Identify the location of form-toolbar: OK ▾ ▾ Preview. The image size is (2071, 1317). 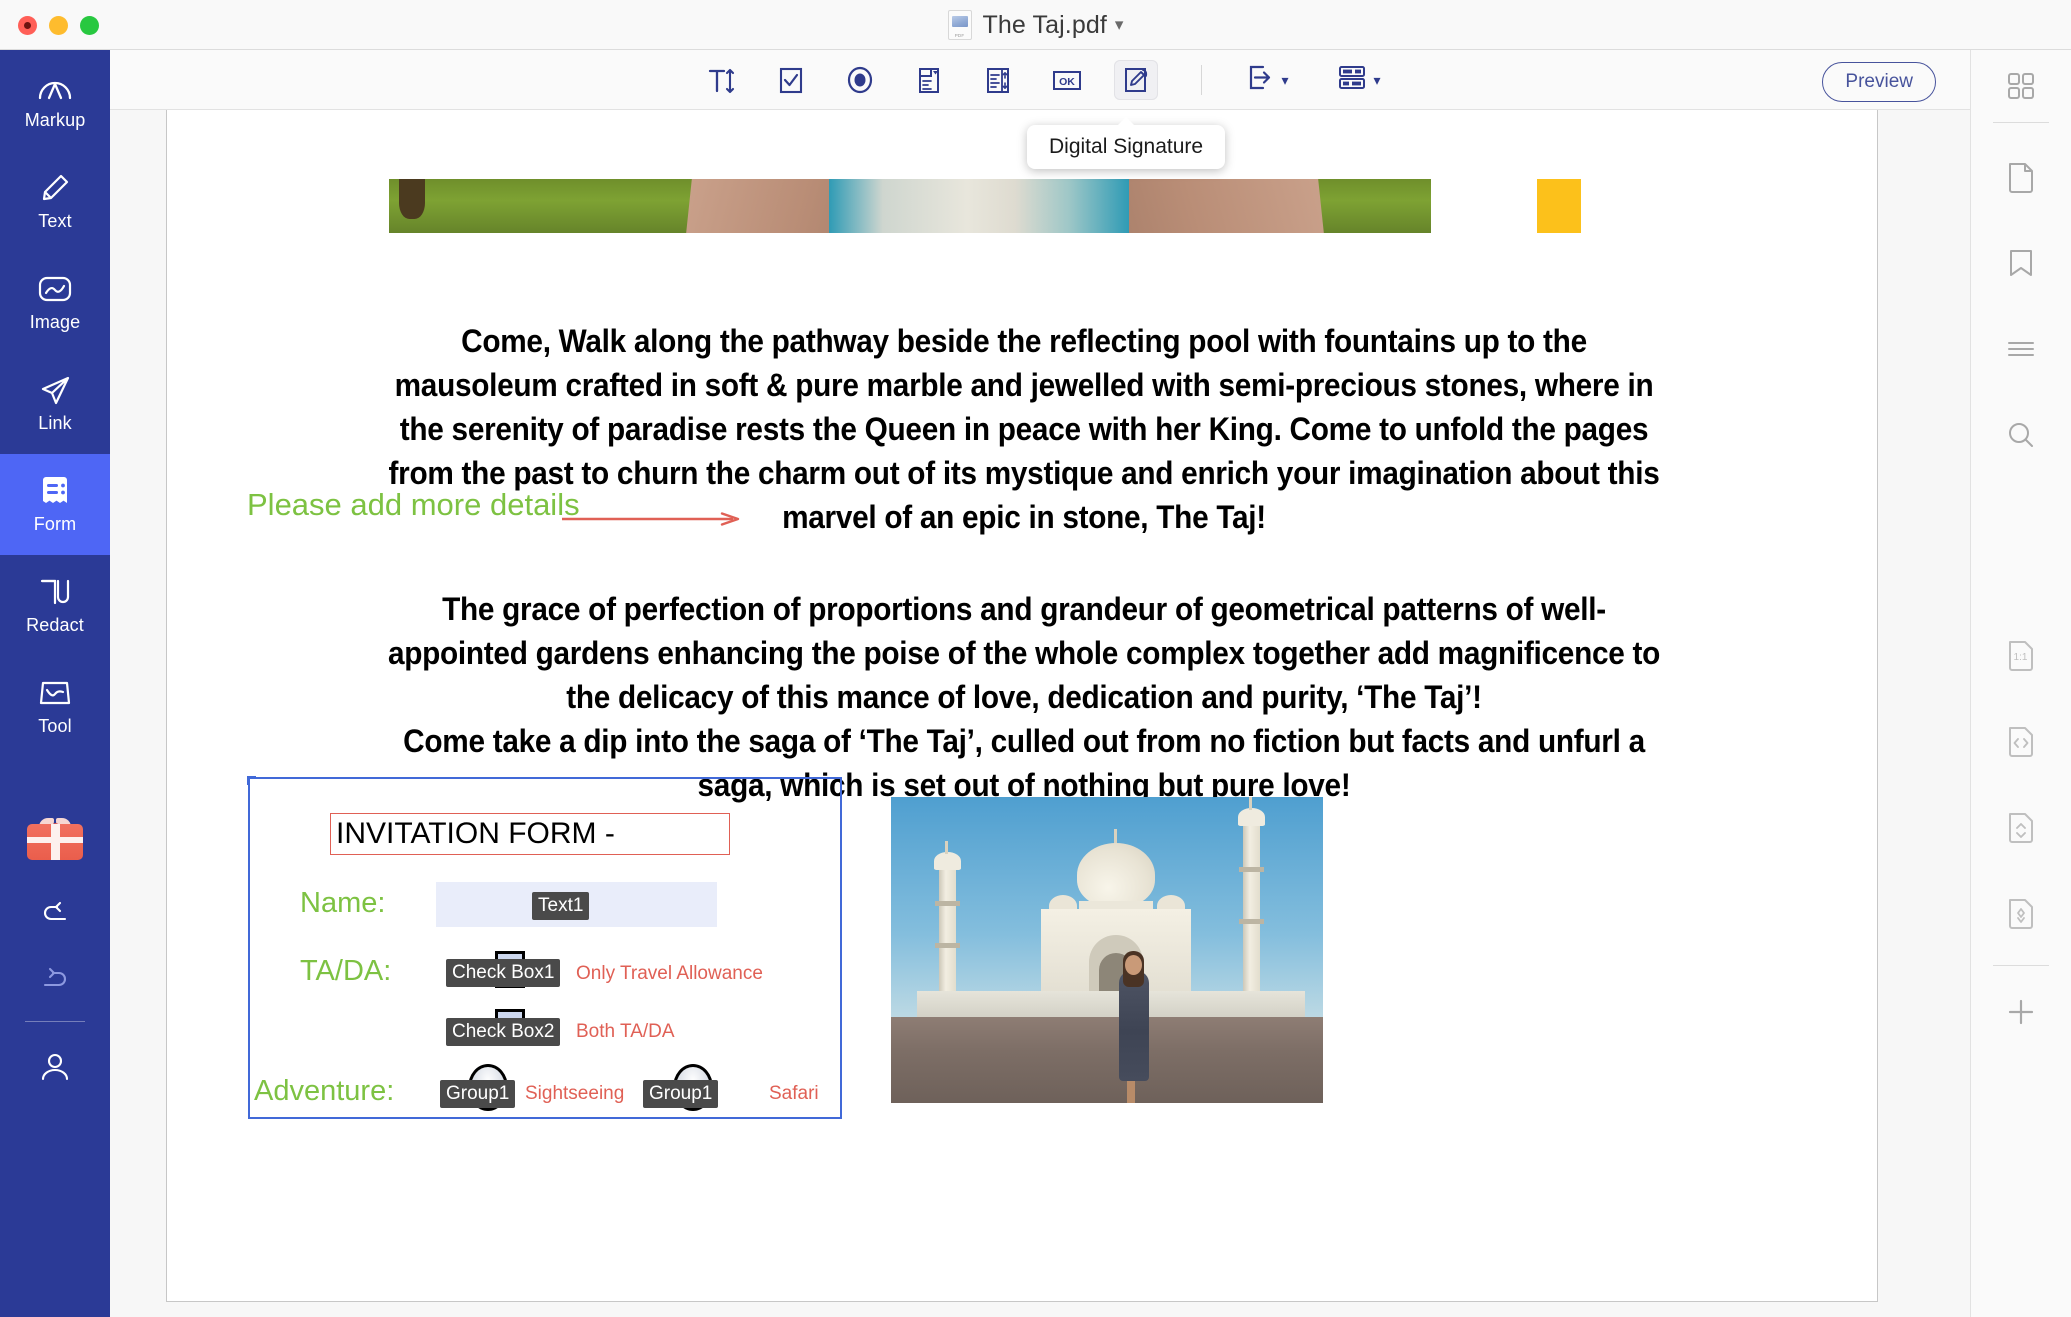
(1040, 80).